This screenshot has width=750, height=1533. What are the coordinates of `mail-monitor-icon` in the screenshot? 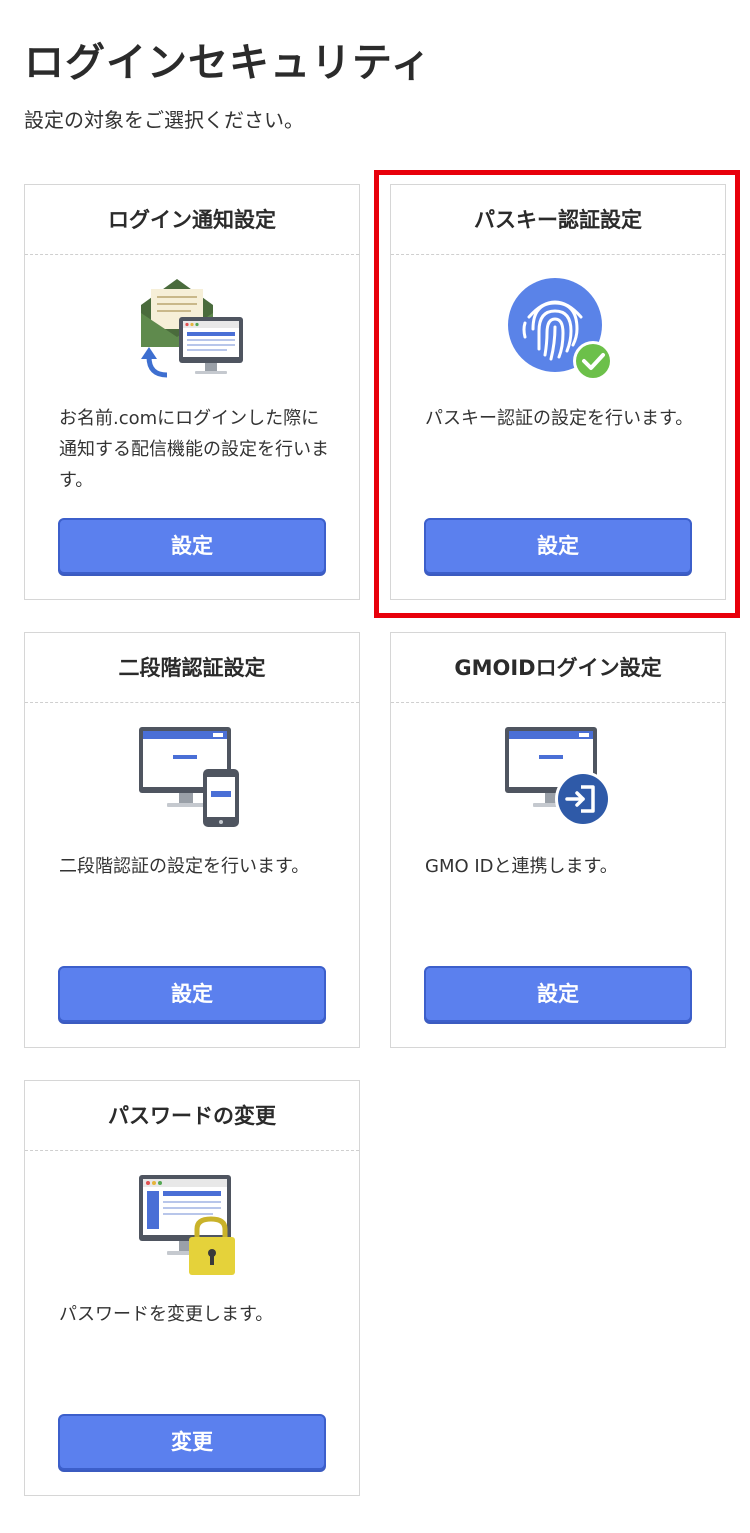 It's located at (193, 332).